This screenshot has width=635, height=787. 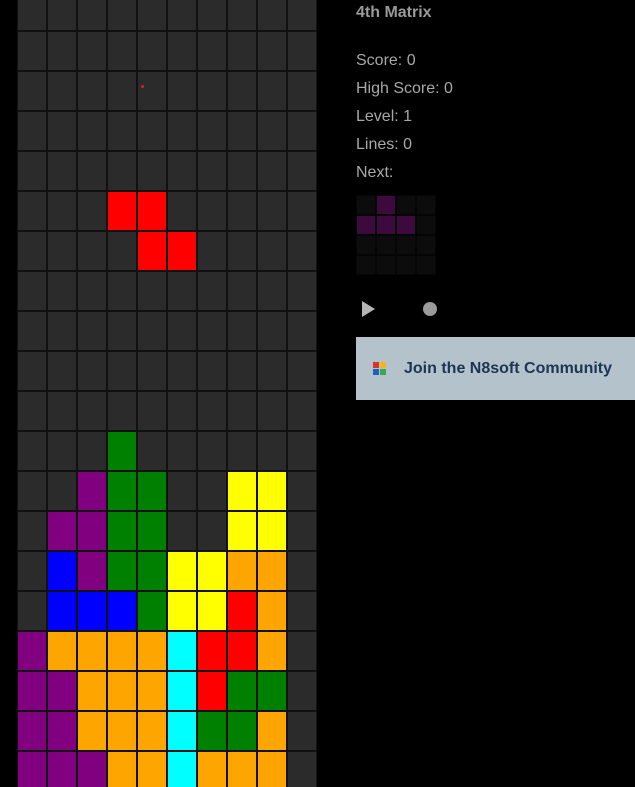 I want to click on game-title: 4th Matrix, so click(x=394, y=12).